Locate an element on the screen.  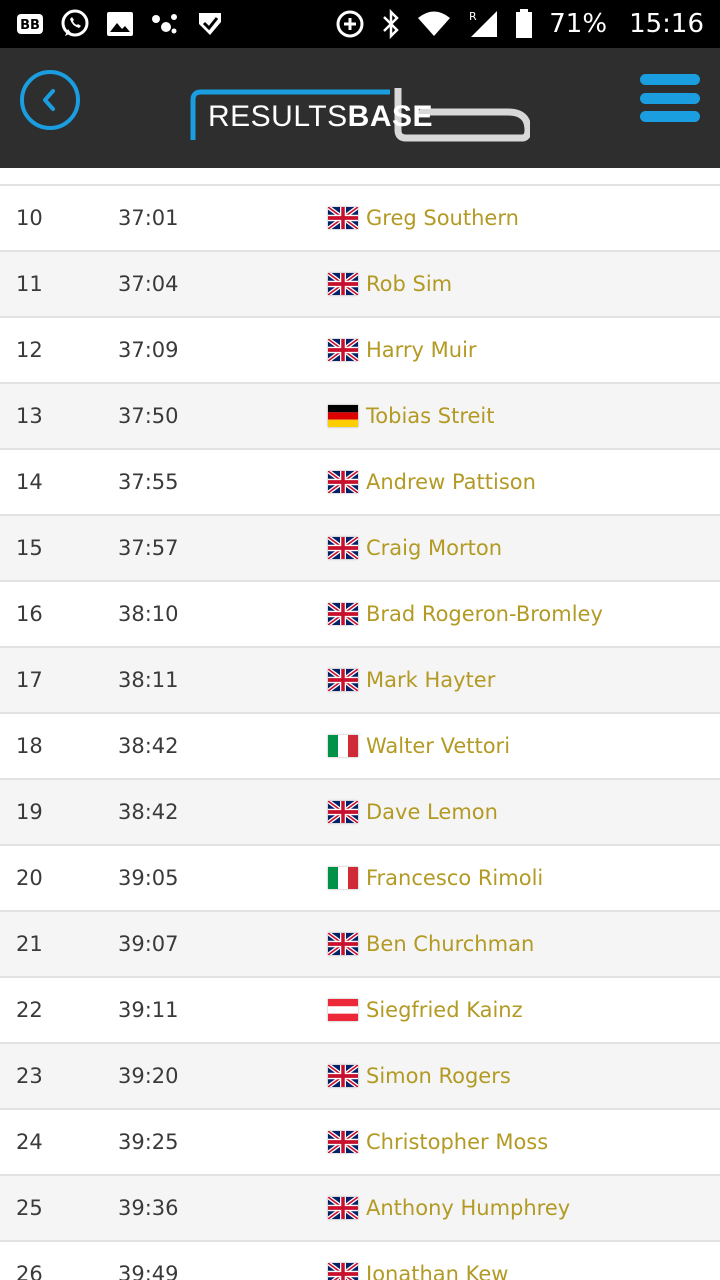
position-cell: 16 is located at coordinates (29, 614).